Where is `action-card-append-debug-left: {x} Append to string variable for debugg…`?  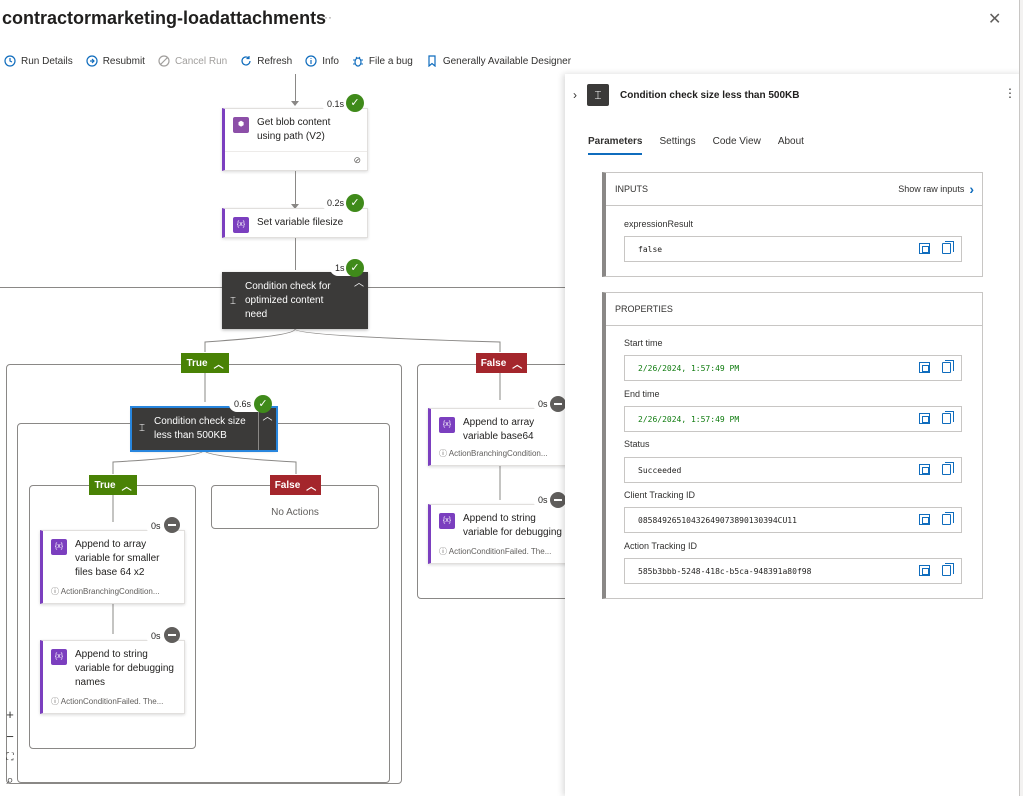
action-card-append-debug-left: {x} Append to string variable for debugg… is located at coordinates (112, 677).